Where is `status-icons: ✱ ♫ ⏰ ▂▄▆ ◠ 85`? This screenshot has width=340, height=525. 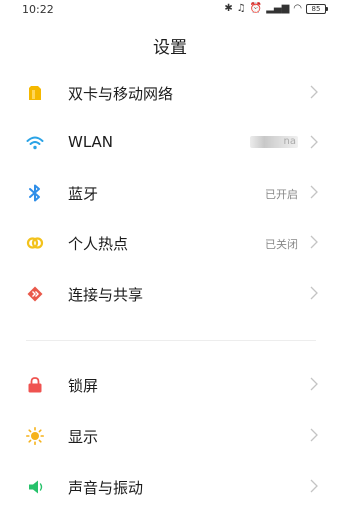
status-icons: ✱ ♫ ⏰ ▂▄▆ ◠ 85 is located at coordinates (276, 9).